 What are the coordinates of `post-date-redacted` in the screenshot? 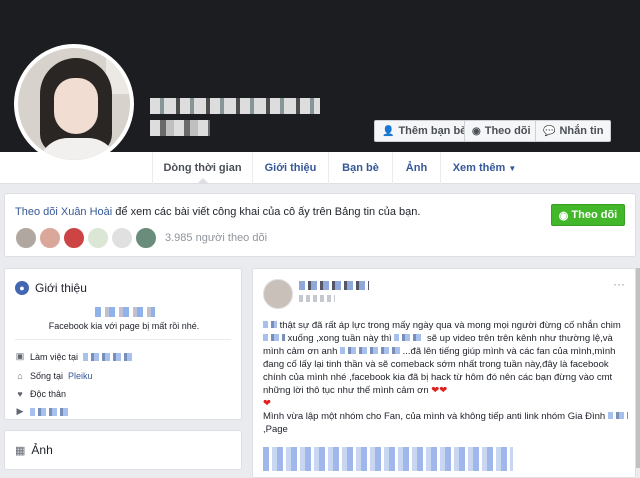 It's located at (317, 298).